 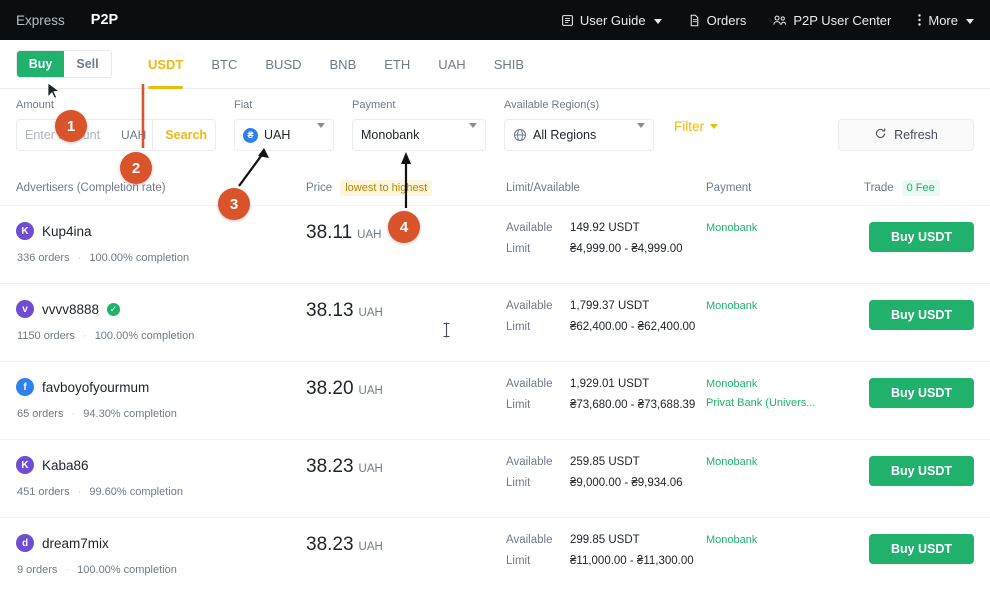 I want to click on advertiser-name: dream7mix, so click(x=75, y=543).